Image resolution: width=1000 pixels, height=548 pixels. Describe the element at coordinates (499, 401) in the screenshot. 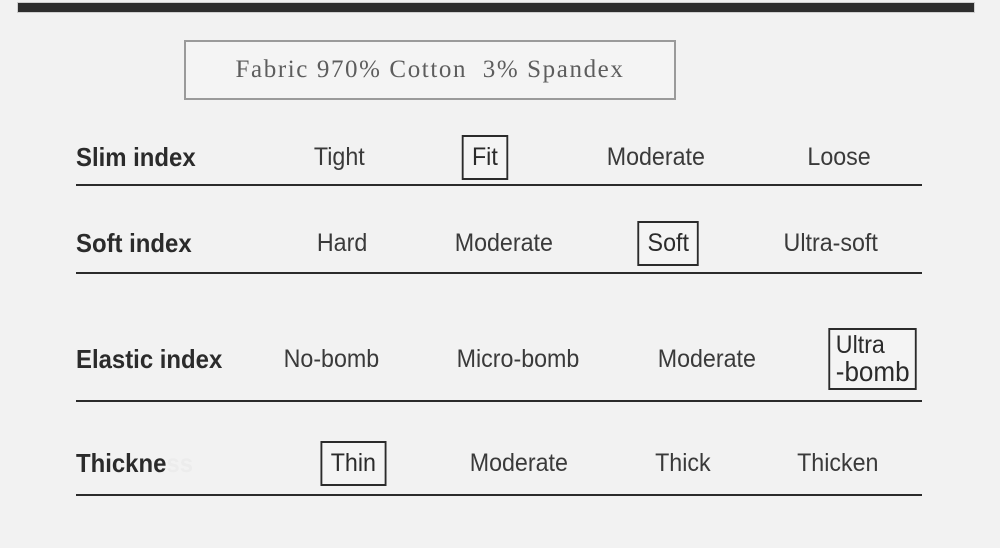

I see `row-divider-elastic` at that location.